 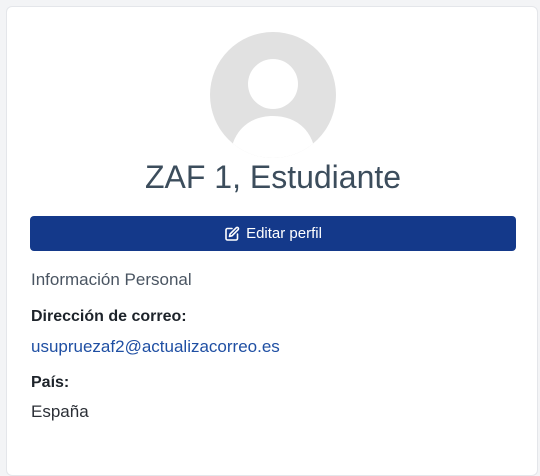 What do you see at coordinates (109, 316) in the screenshot?
I see `email-label: Dirección de correo:` at bounding box center [109, 316].